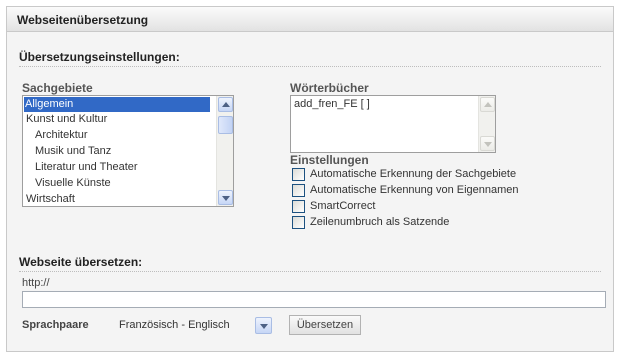 The height and width of the screenshot is (358, 620). Describe the element at coordinates (329, 88) in the screenshot. I see `dictionaries-label: Wörterbücher` at that location.